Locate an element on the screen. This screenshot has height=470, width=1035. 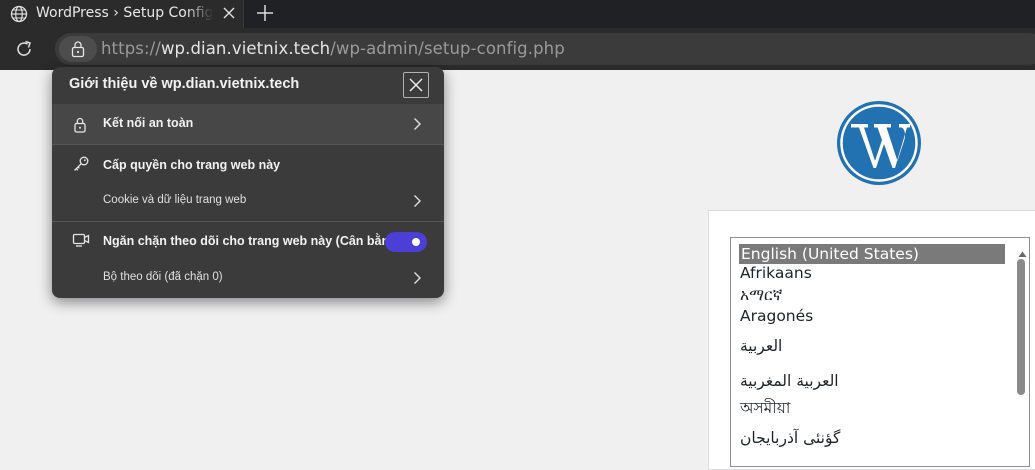
cookies-label: Cookie và dữ liệu trang web is located at coordinates (175, 200).